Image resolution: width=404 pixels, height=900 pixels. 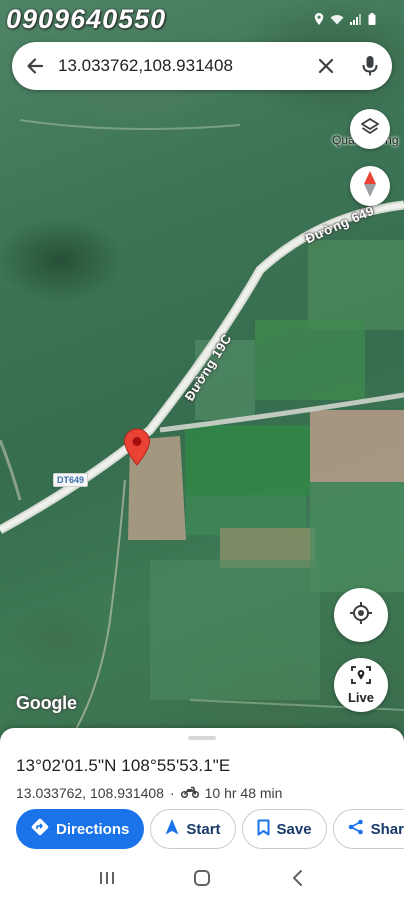 I want to click on my-location-button, so click(x=361, y=615).